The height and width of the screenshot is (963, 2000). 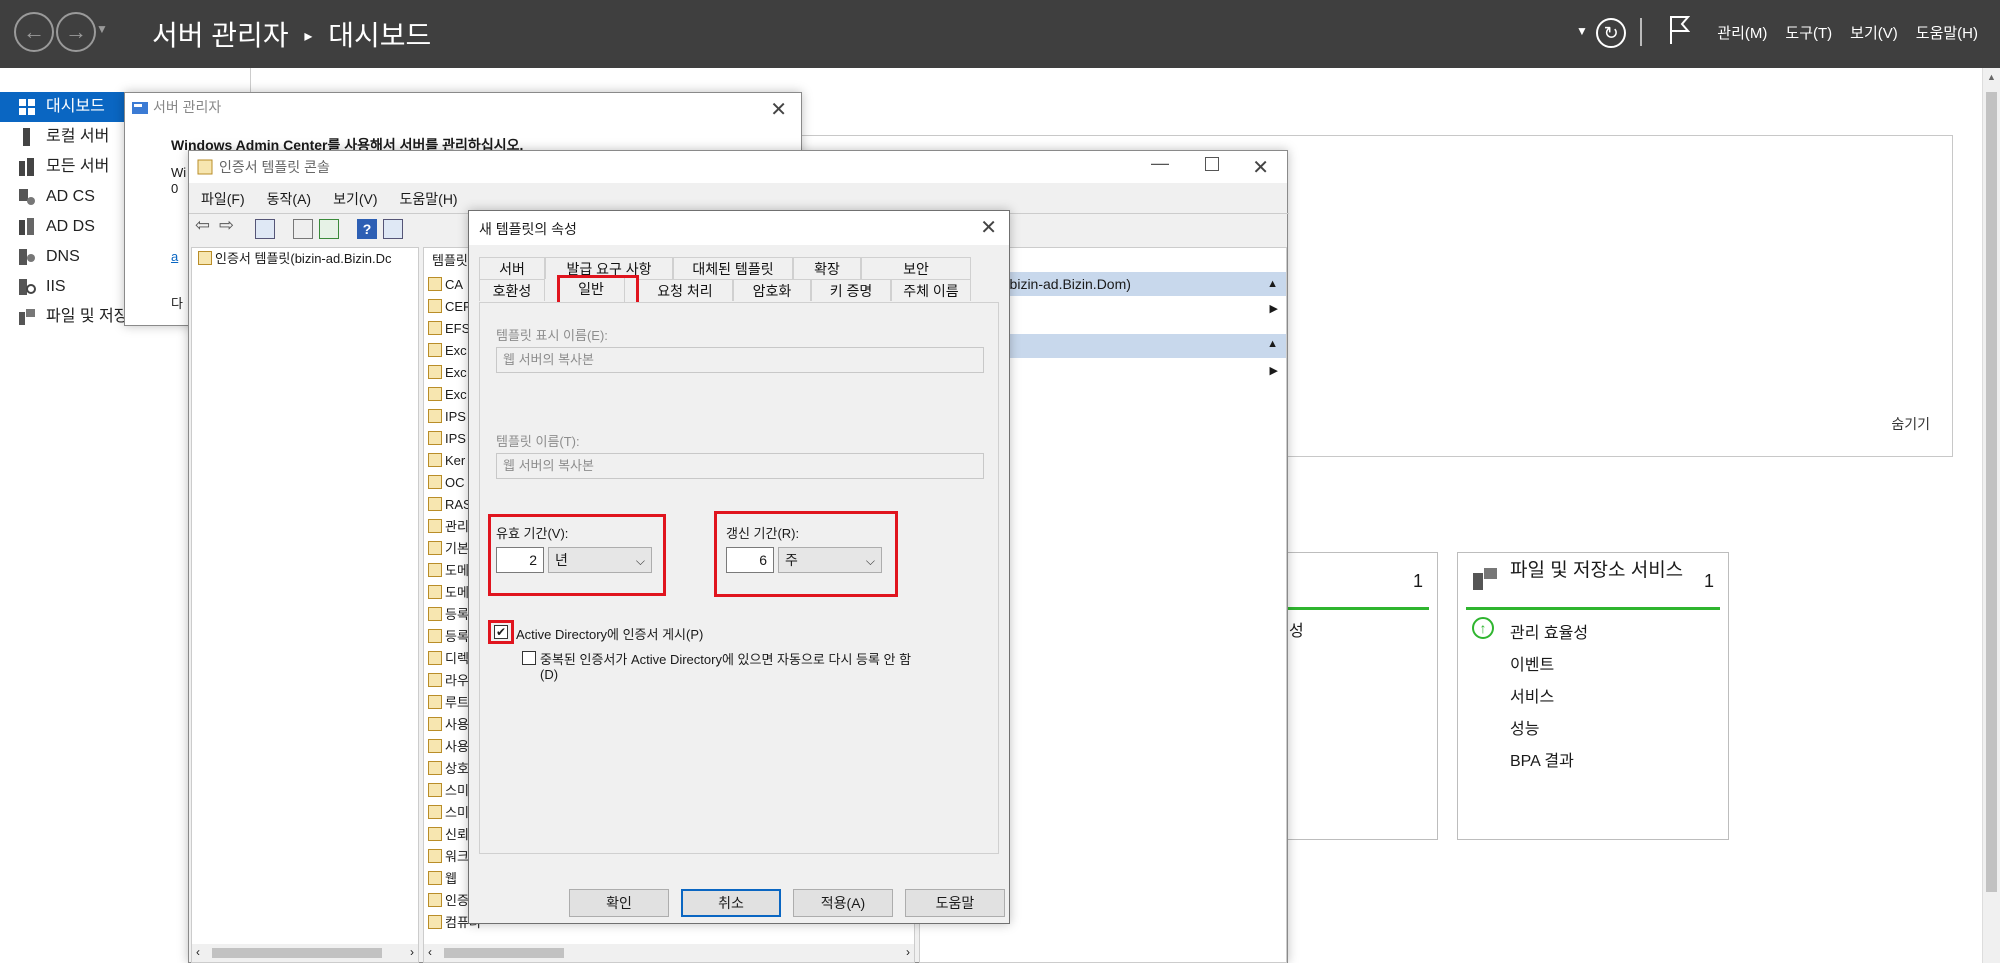 I want to click on maximize-icon, so click(x=1212, y=164).